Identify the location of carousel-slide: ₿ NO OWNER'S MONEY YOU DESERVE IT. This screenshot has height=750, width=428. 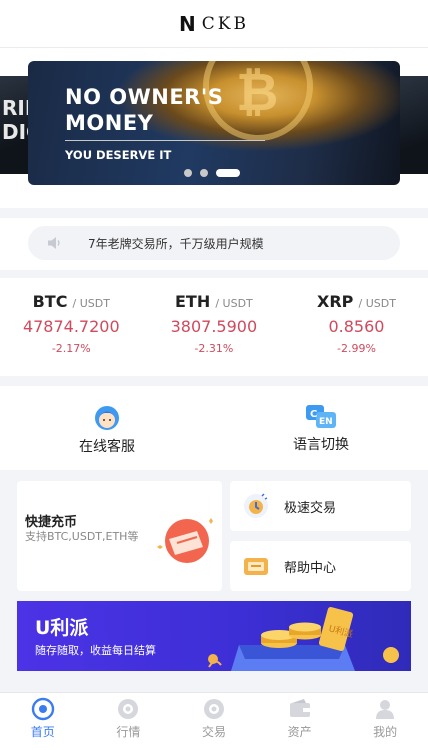
(214, 123).